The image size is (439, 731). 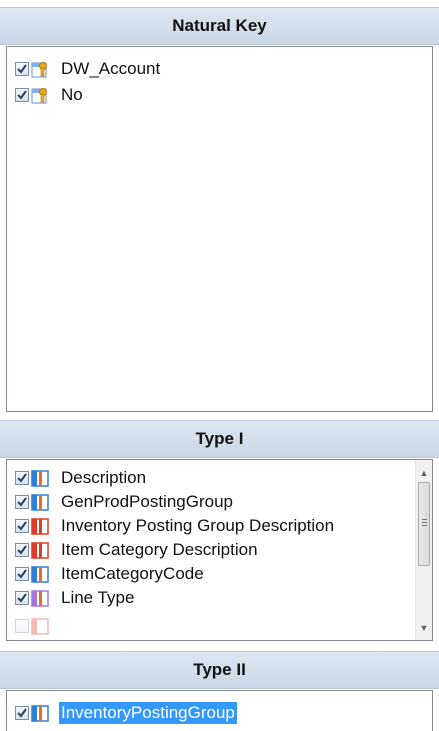 I want to click on list-item: Inventory Posting Group Description, so click(x=175, y=526).